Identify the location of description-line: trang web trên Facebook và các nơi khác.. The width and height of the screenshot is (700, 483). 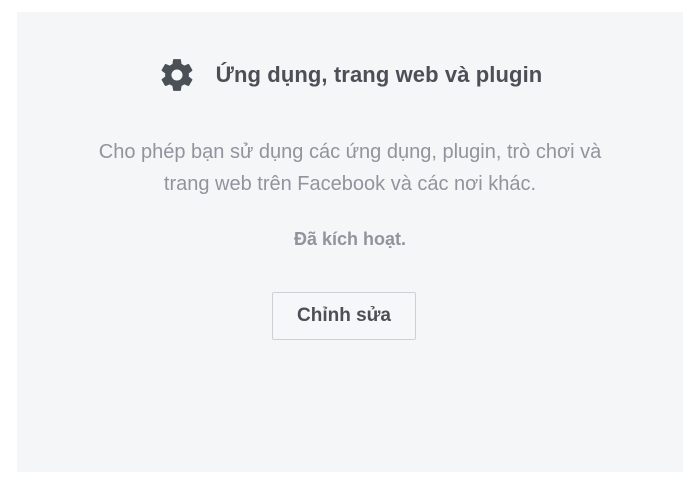
(350, 184).